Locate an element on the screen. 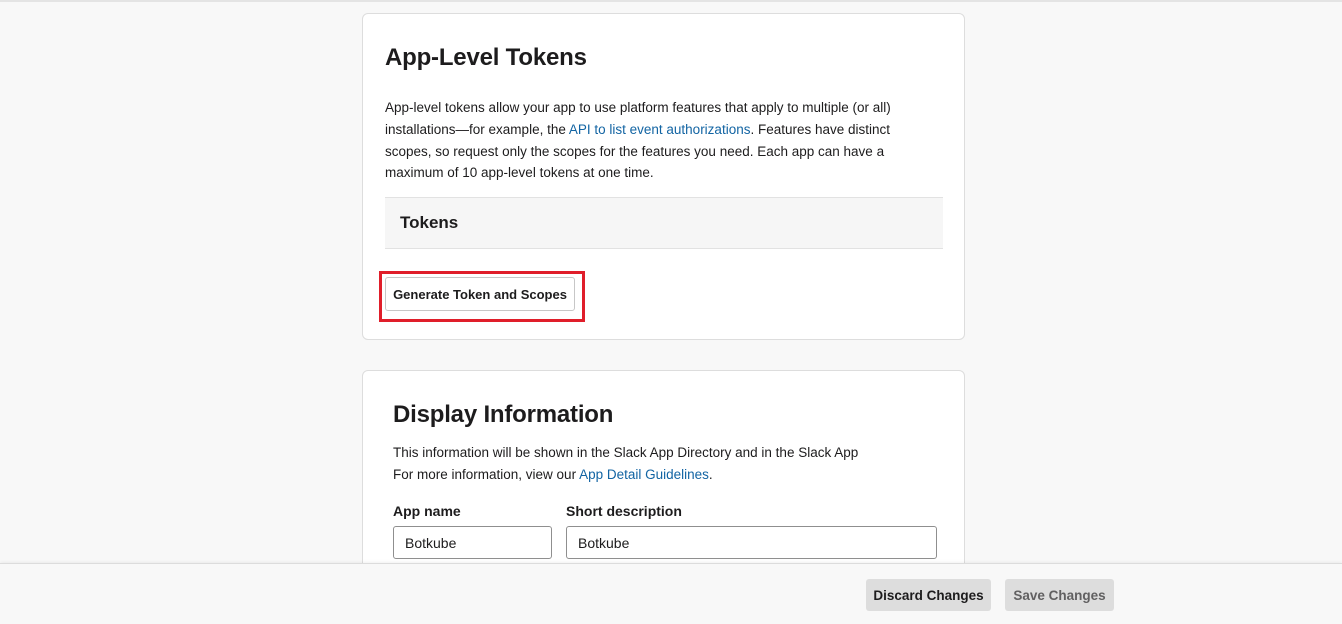 The height and width of the screenshot is (624, 1342). app-level-tokens-title: App-Level Tokens is located at coordinates (486, 57).